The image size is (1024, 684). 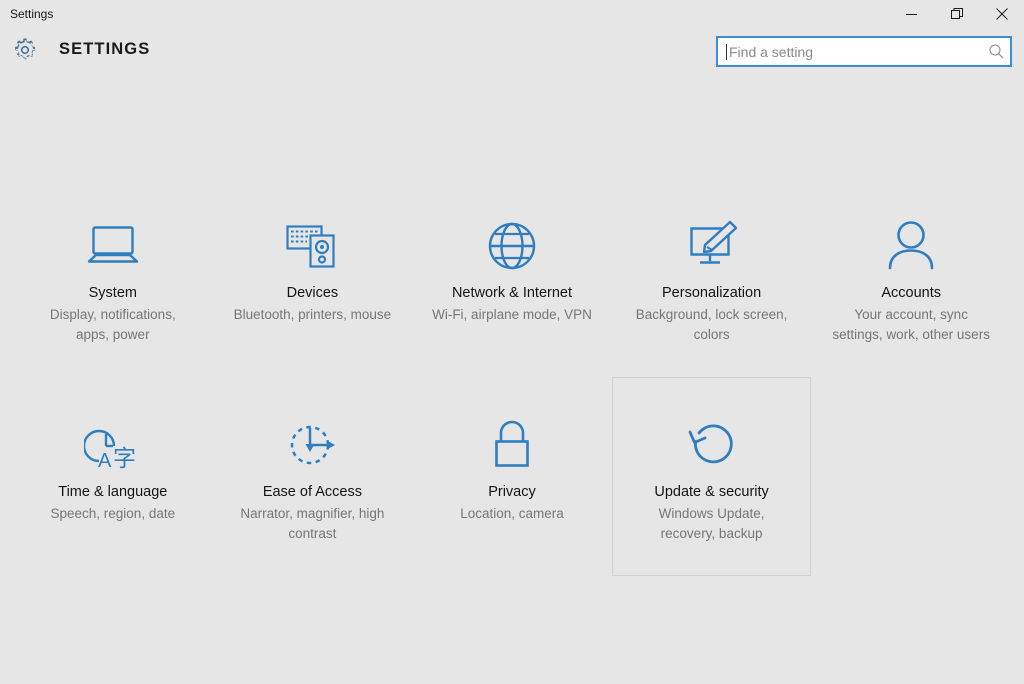 I want to click on tile-description: Background, lock screen, colors, so click(x=711, y=324).